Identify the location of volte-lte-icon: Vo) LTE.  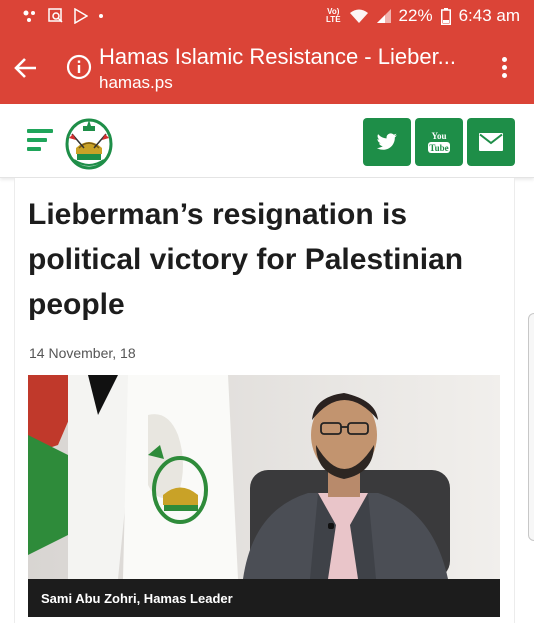
(333, 15).